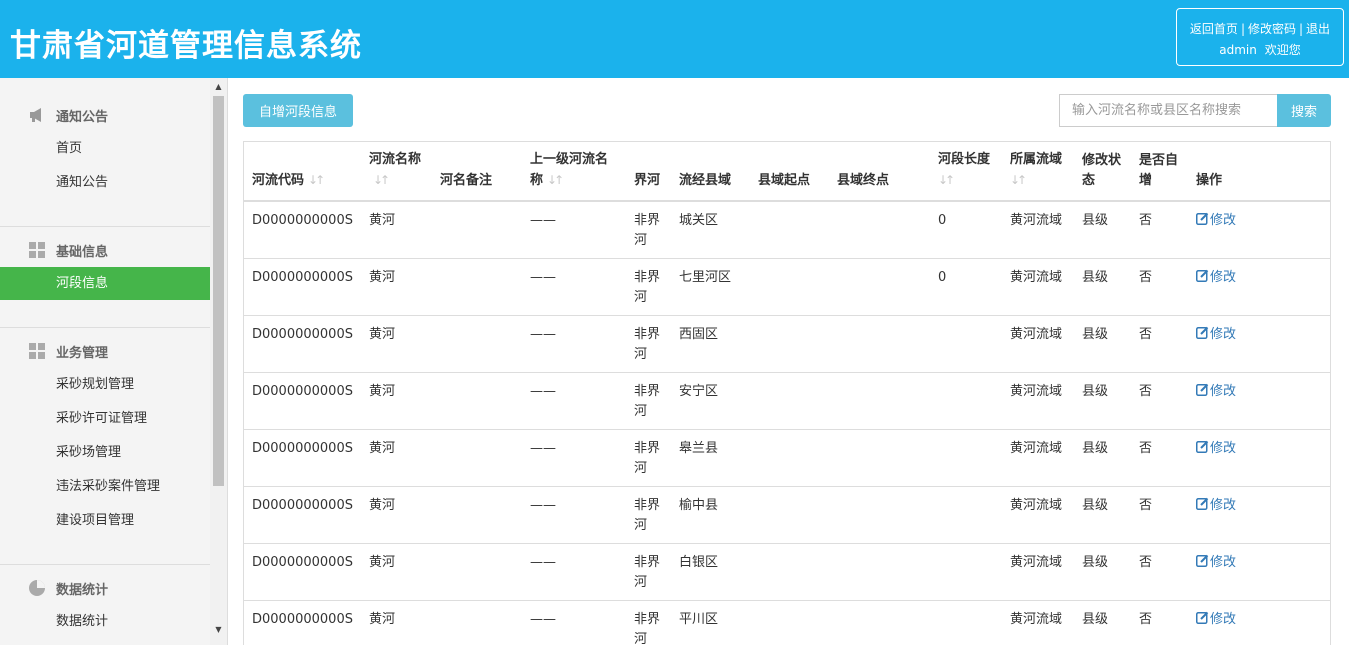 Image resolution: width=1349 pixels, height=645 pixels. Describe the element at coordinates (1214, 28) in the screenshot. I see `home-link: 返回首页` at that location.